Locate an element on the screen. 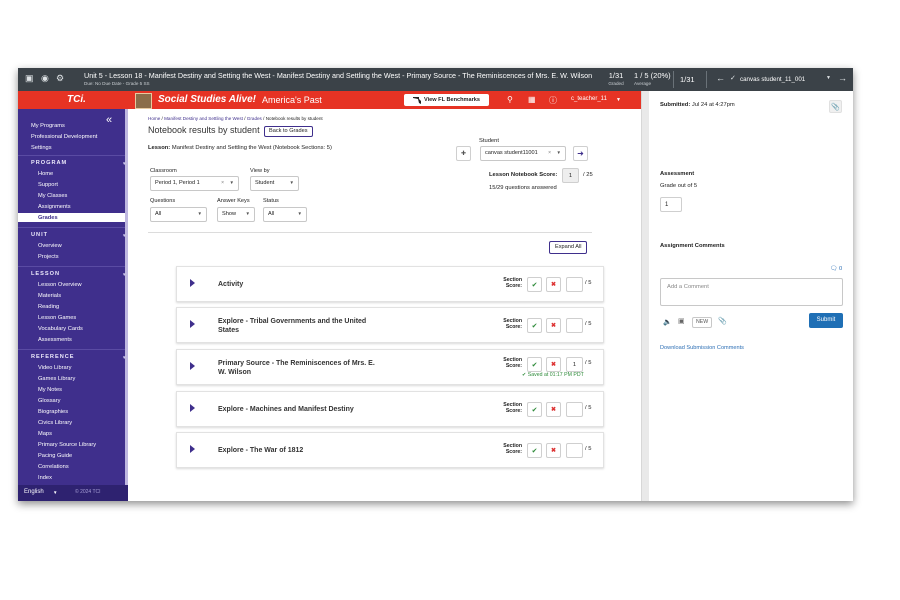 This screenshot has width=900, height=600. sidebar-item-games-library: Games Library is located at coordinates (56, 379).